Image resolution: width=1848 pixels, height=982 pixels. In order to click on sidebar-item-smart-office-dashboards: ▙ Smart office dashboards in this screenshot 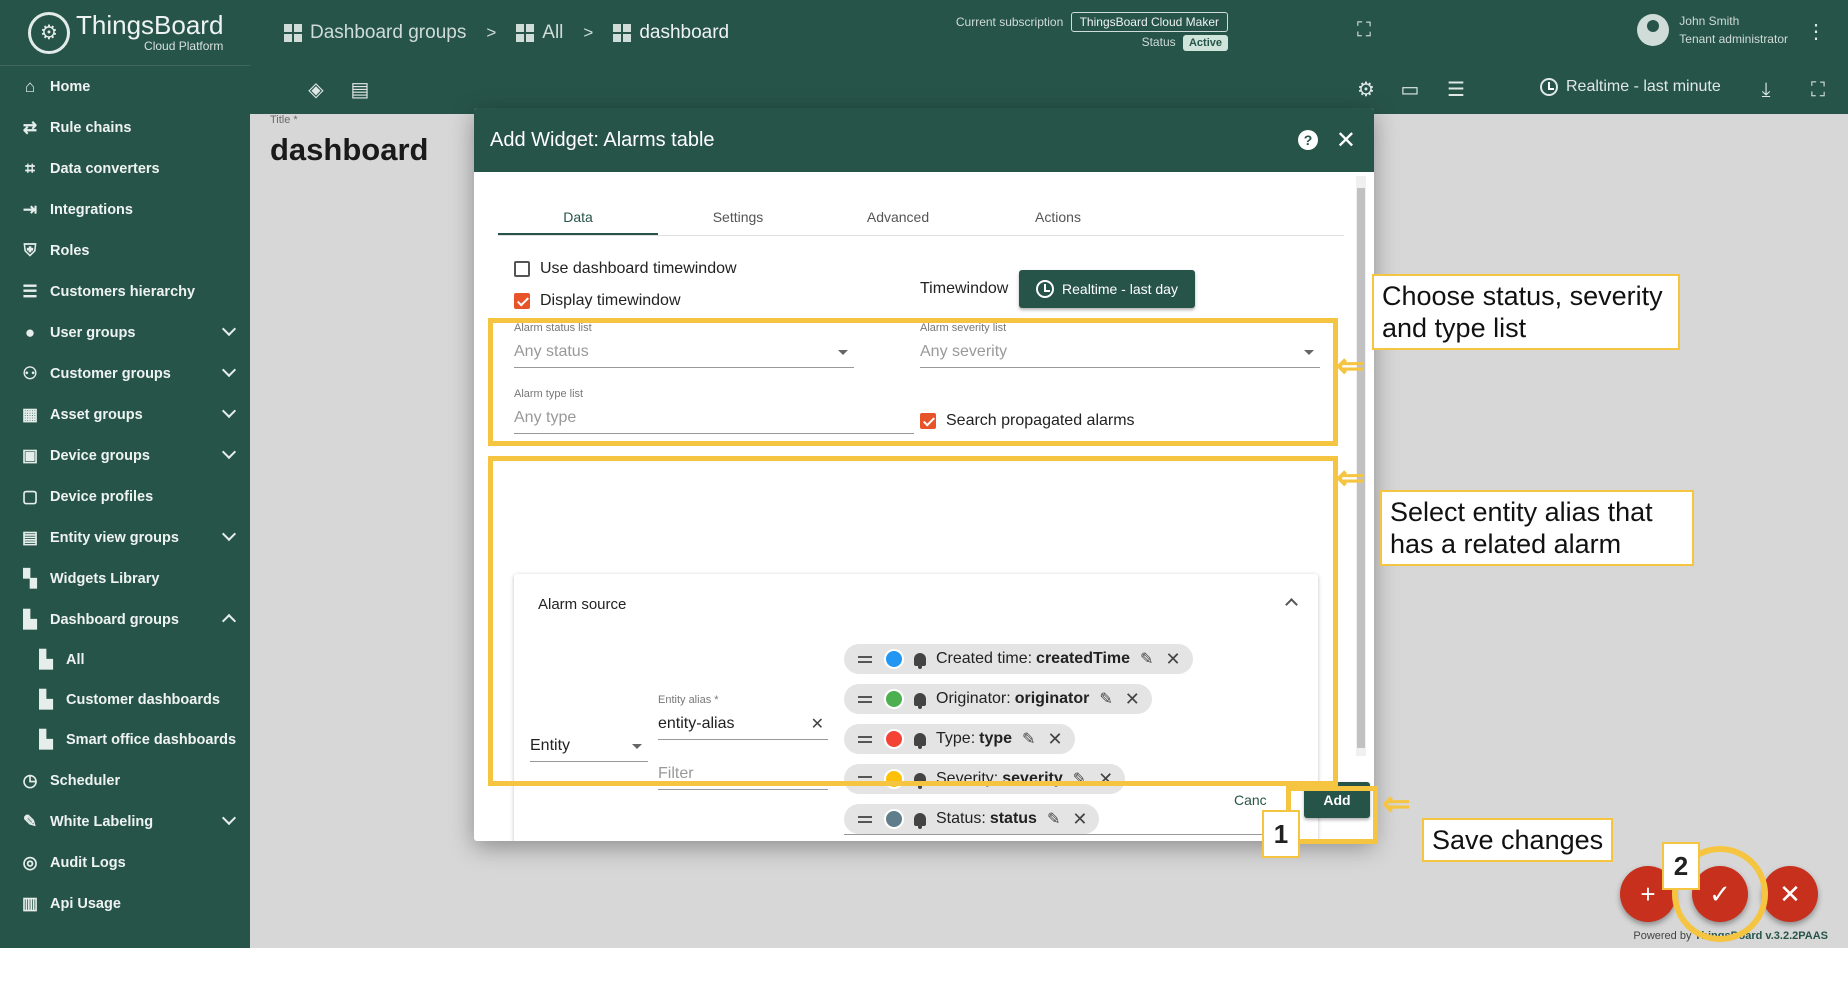, I will do `click(125, 740)`.